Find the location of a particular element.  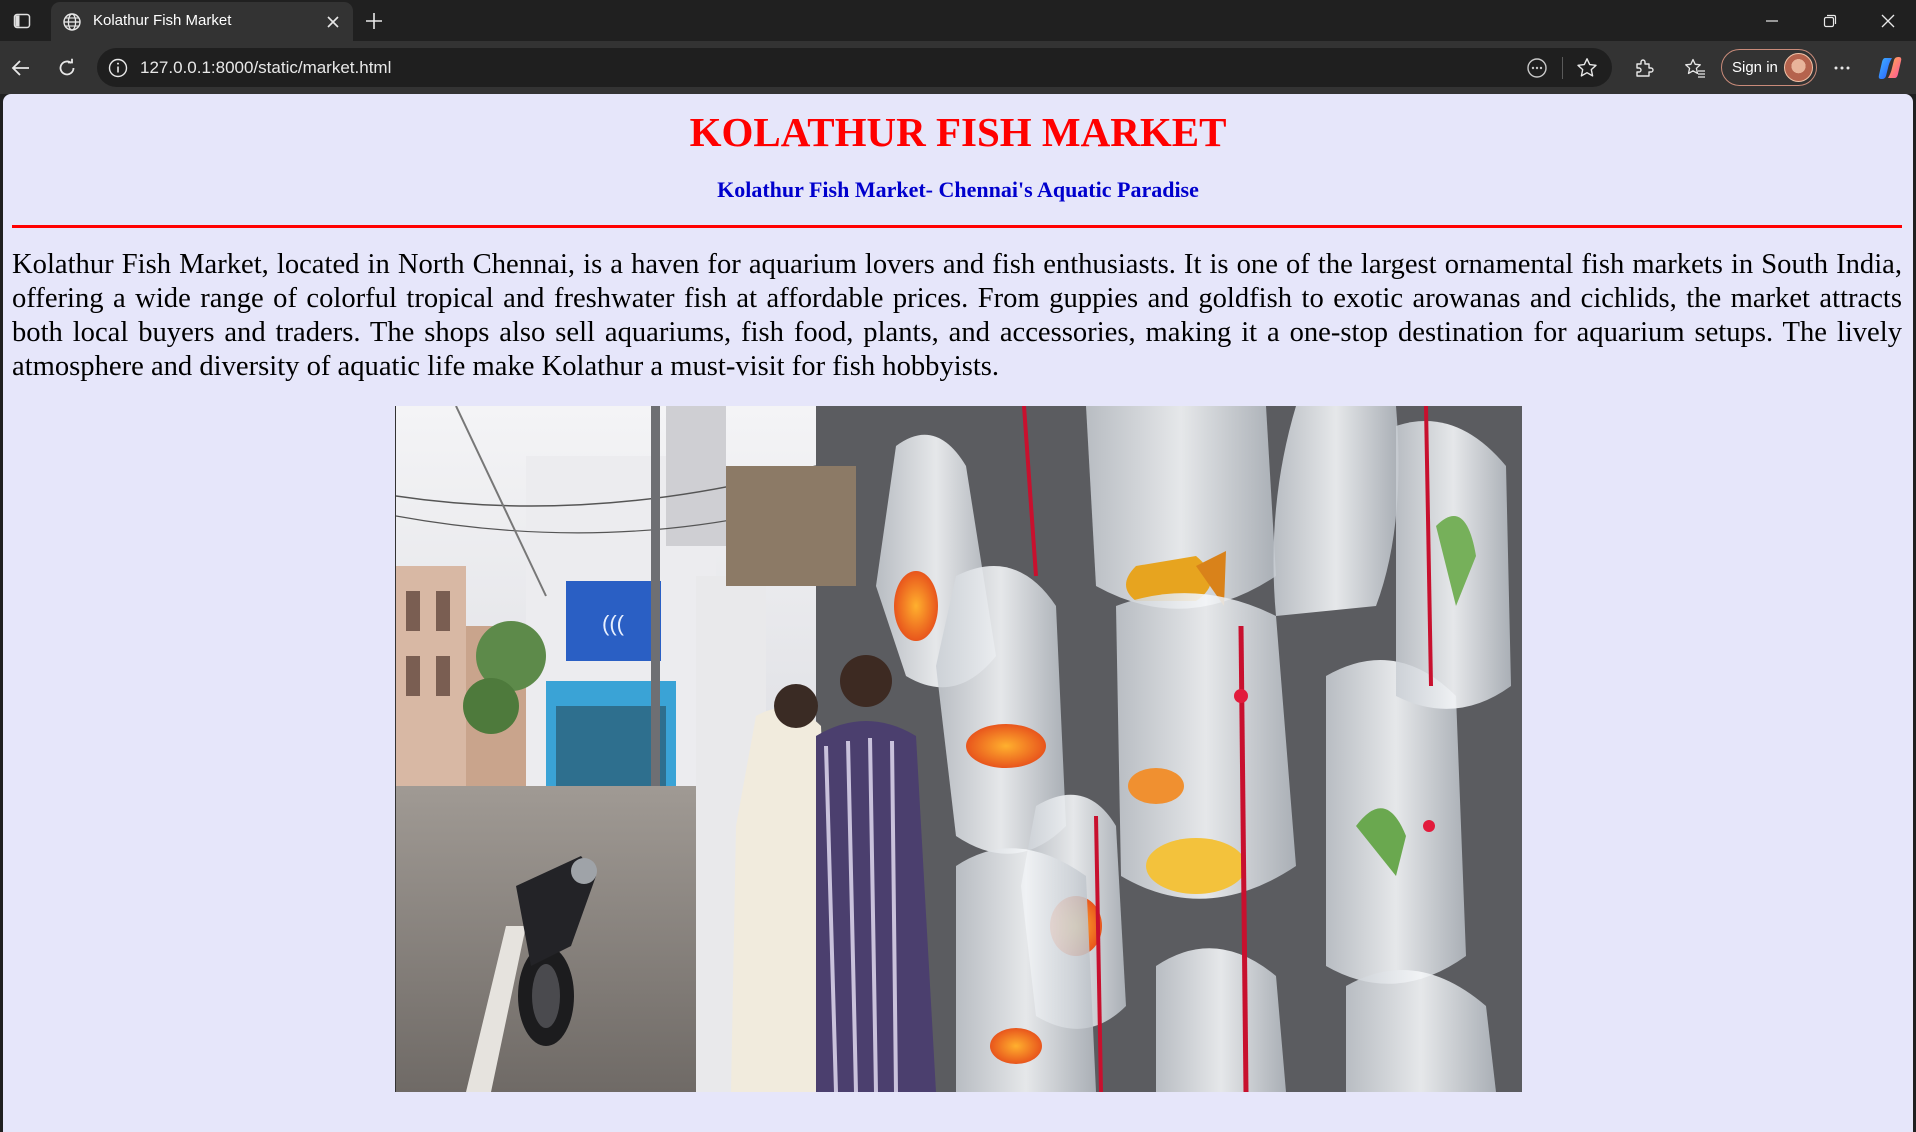

url-text: 127.0.0.1:8000/static/market.html is located at coordinates (265, 68).